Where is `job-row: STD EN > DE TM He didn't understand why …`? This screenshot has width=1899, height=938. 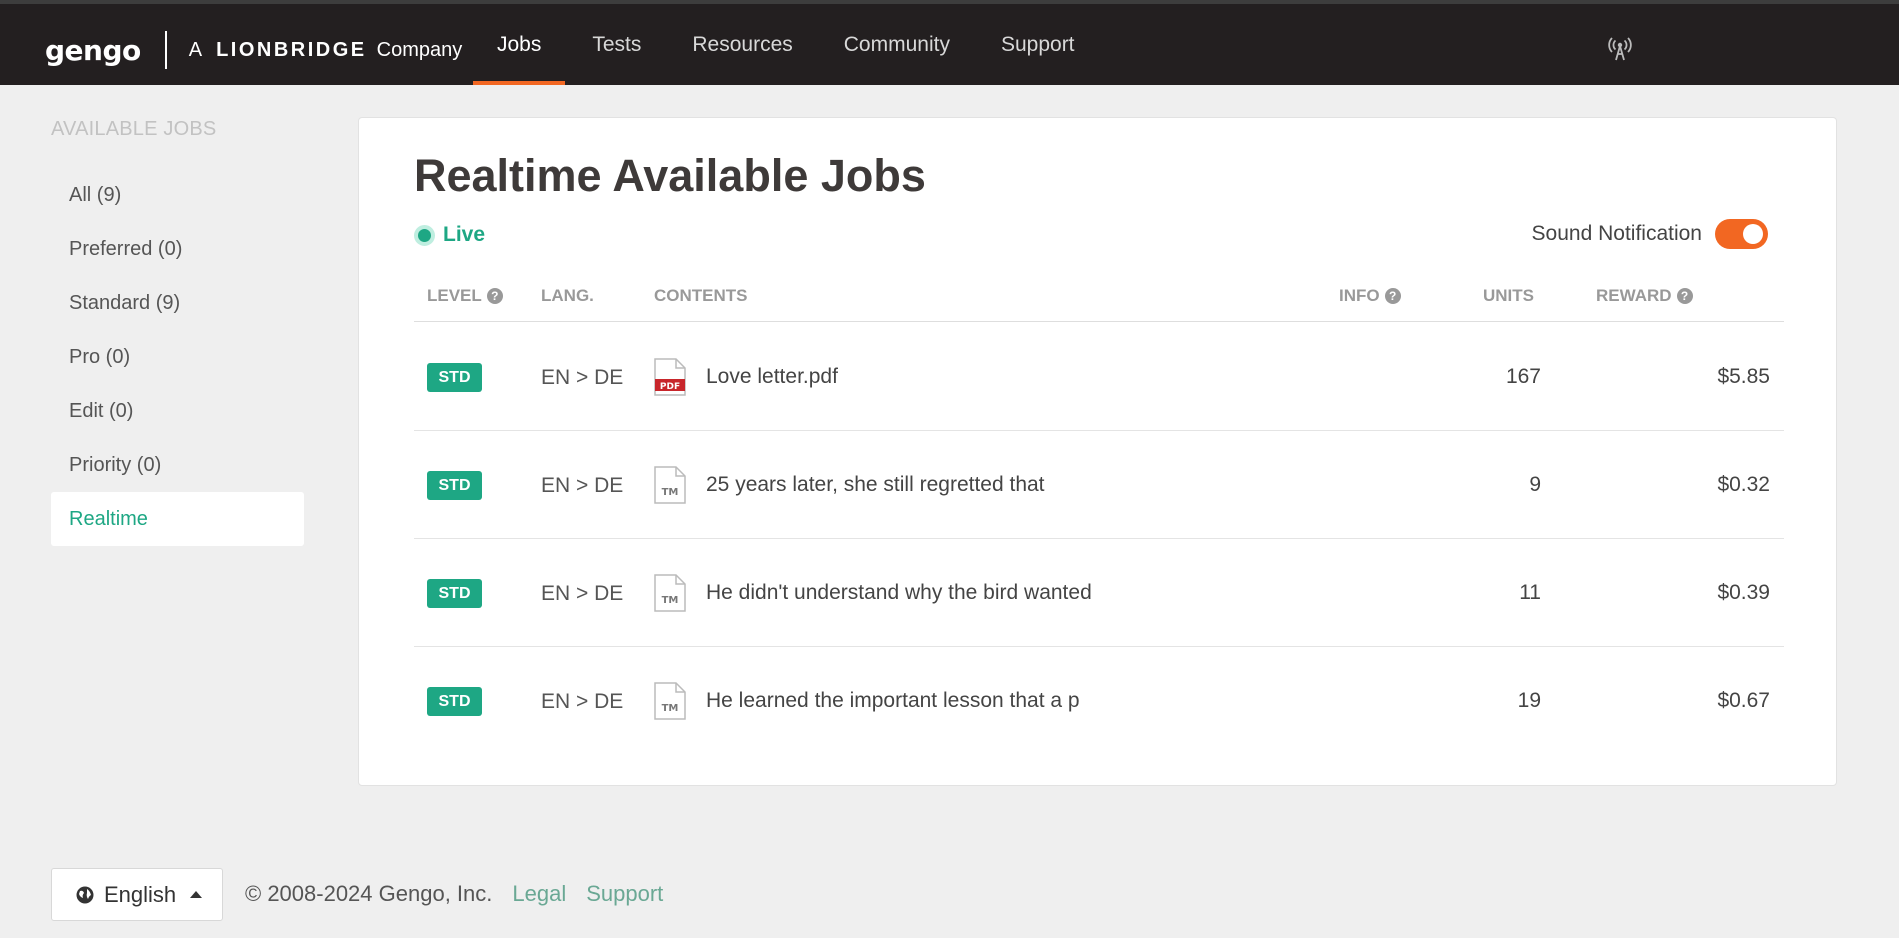 job-row: STD EN > DE TM He didn't understand why … is located at coordinates (1099, 593).